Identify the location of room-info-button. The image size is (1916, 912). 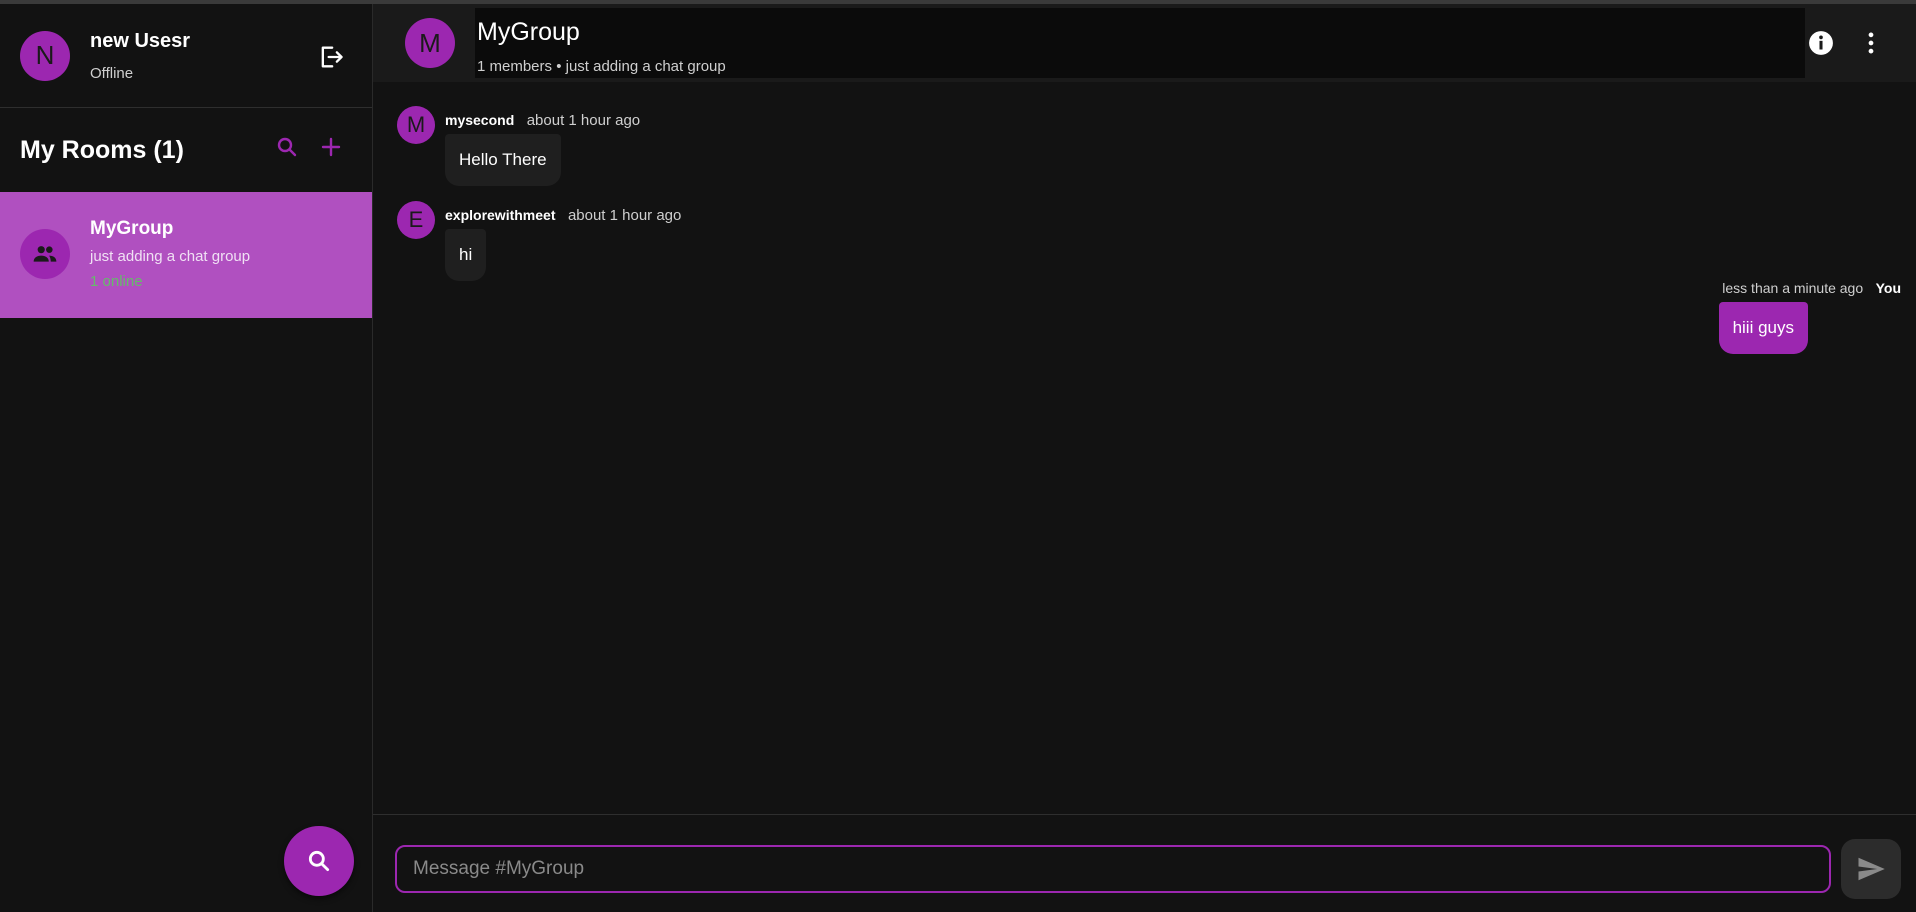
(1821, 43).